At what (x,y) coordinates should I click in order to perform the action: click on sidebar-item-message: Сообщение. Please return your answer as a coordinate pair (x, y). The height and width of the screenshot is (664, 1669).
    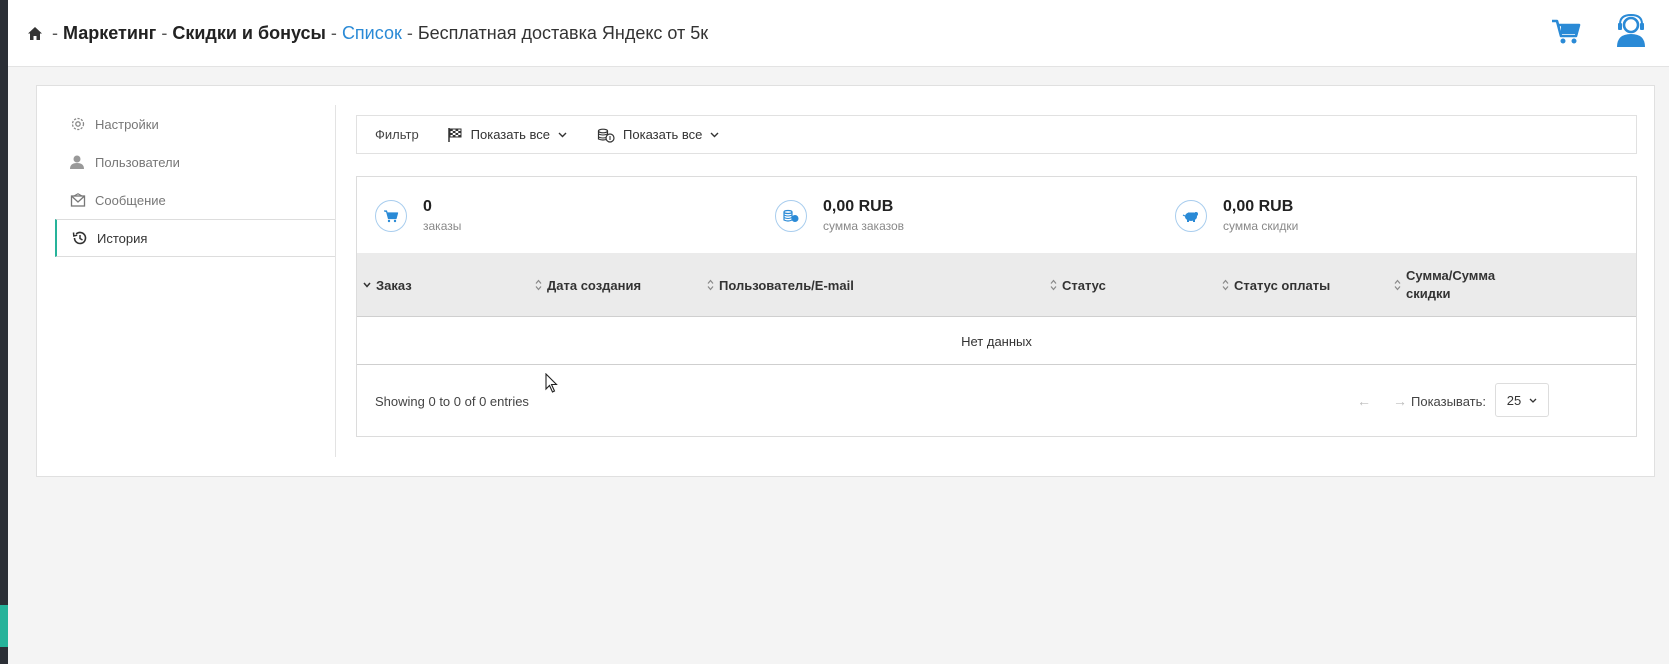
    Looking at the image, I should click on (195, 200).